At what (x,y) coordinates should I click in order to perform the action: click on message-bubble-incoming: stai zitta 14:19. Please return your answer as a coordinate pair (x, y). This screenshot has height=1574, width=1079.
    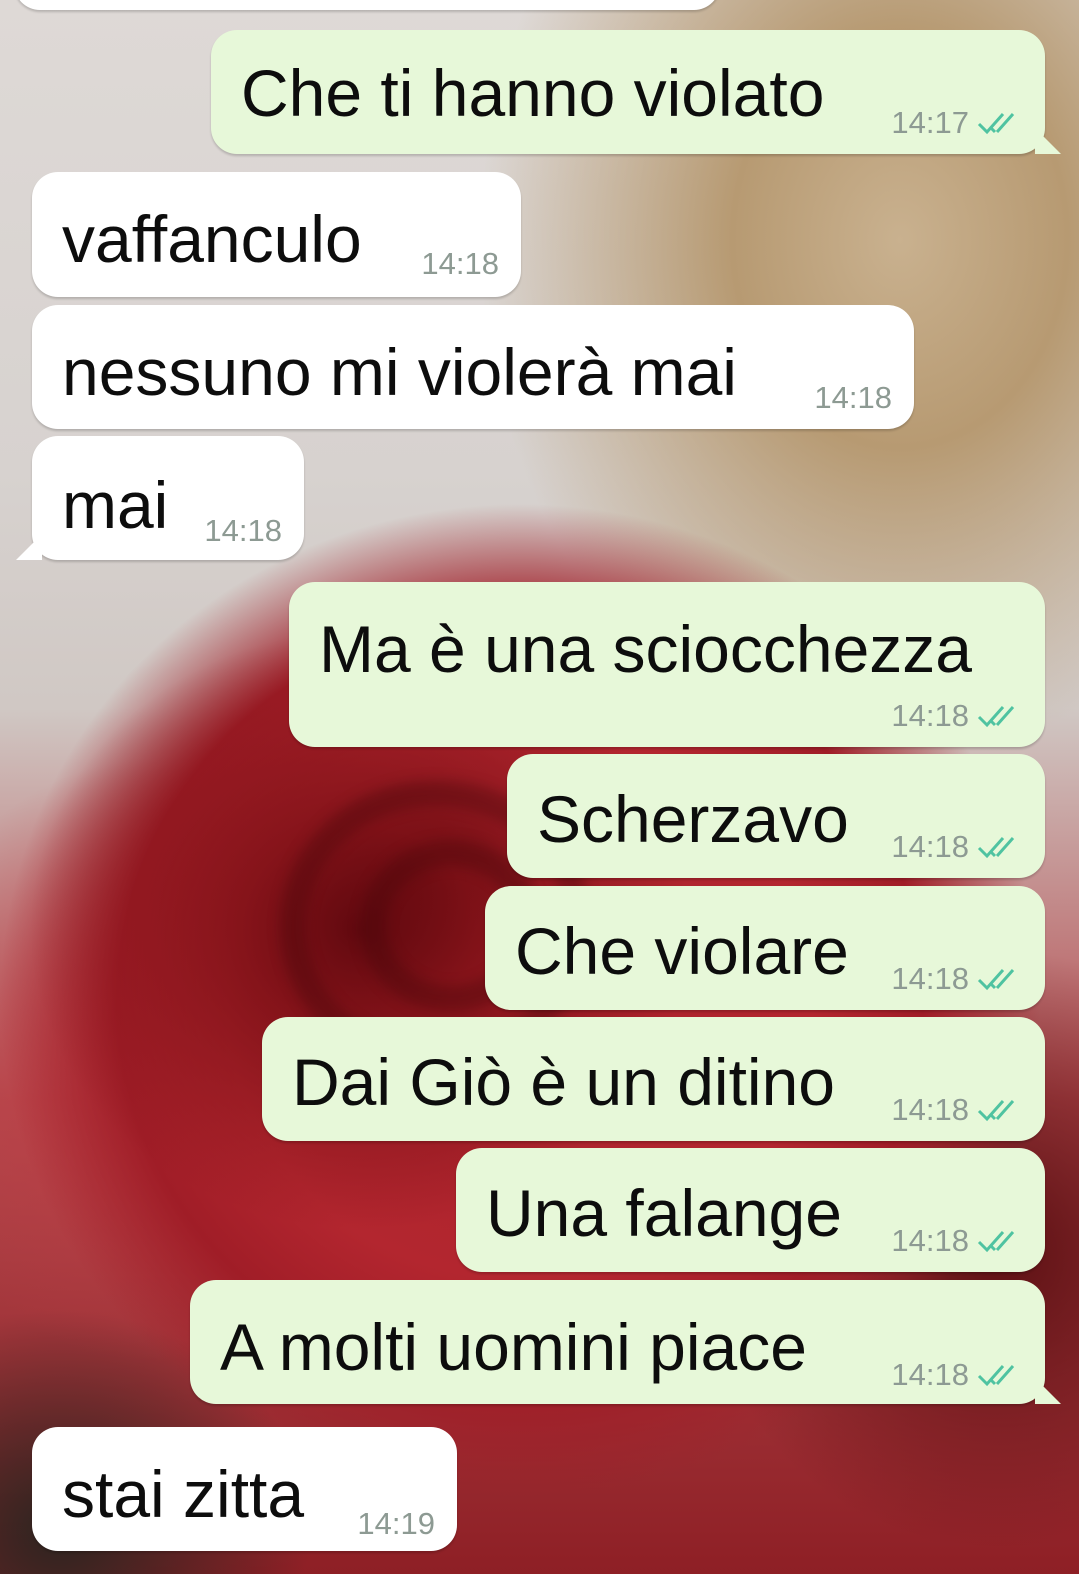
    Looking at the image, I should click on (244, 1489).